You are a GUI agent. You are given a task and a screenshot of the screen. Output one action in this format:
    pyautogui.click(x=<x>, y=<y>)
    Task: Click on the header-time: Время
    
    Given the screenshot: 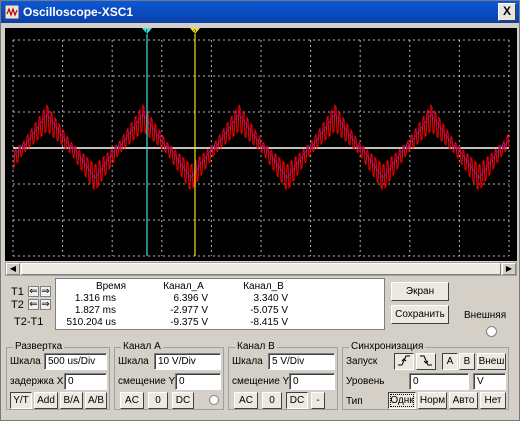 What is the action you would take?
    pyautogui.click(x=111, y=286)
    